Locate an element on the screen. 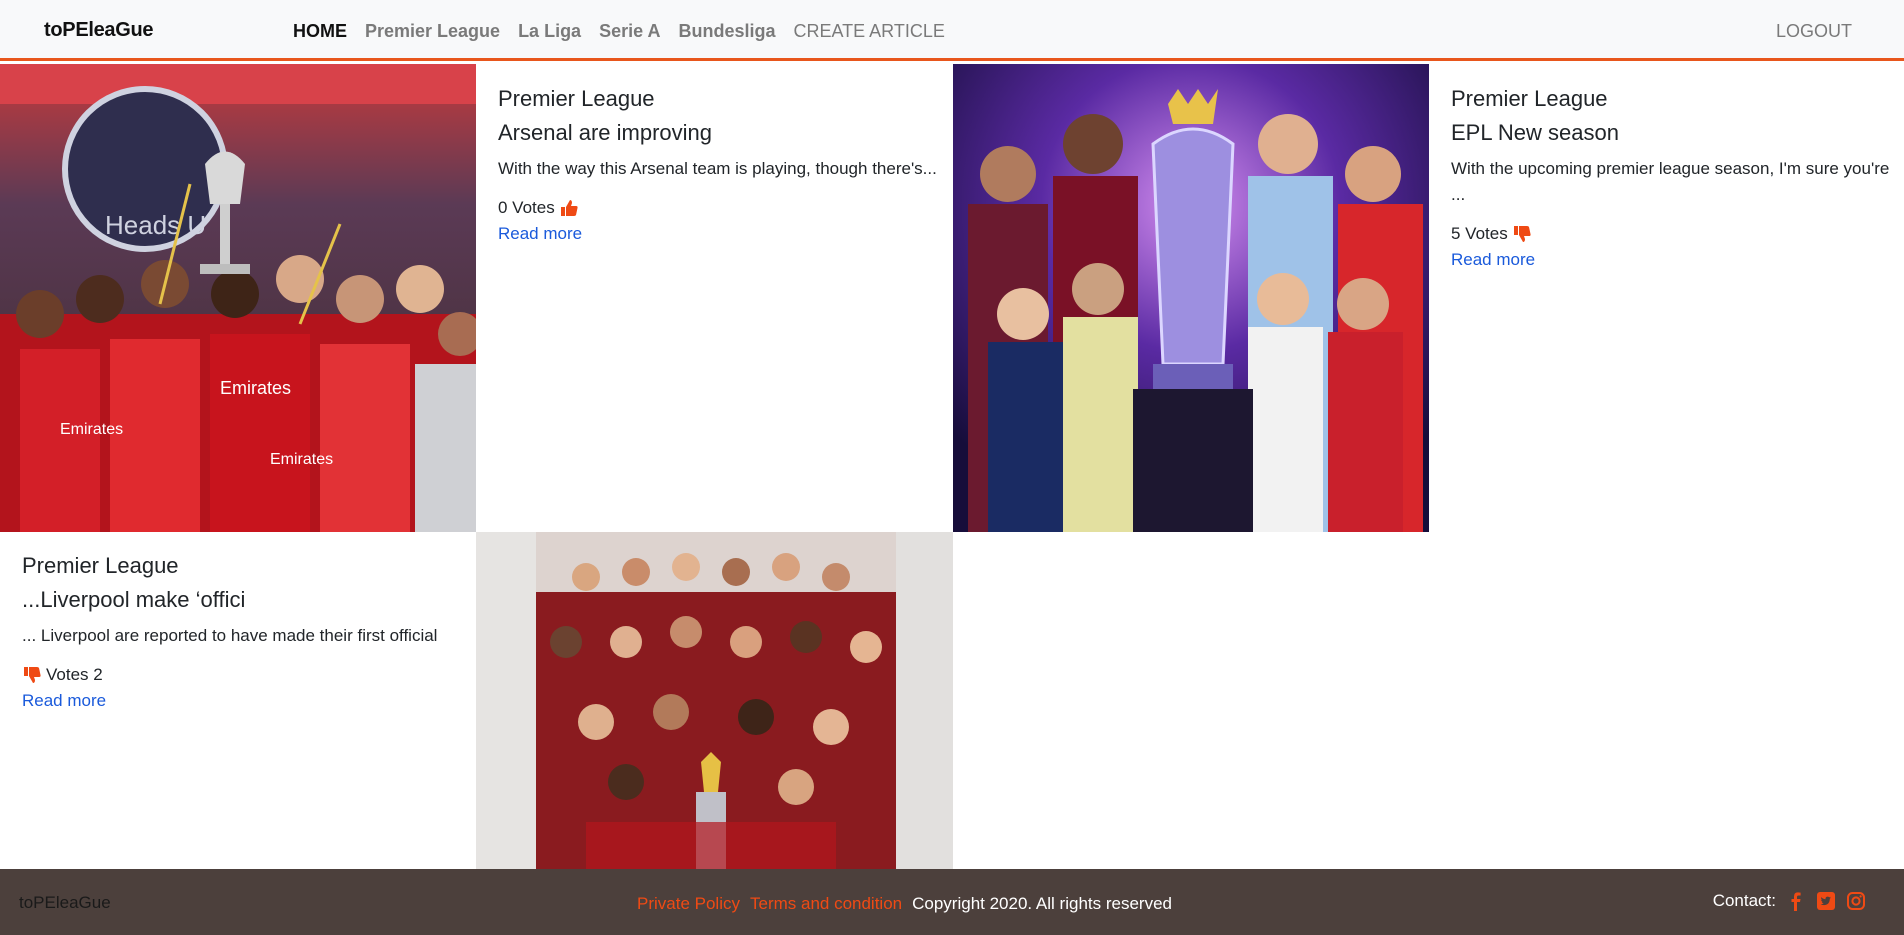  contact-label: Contact: is located at coordinates (1744, 900).